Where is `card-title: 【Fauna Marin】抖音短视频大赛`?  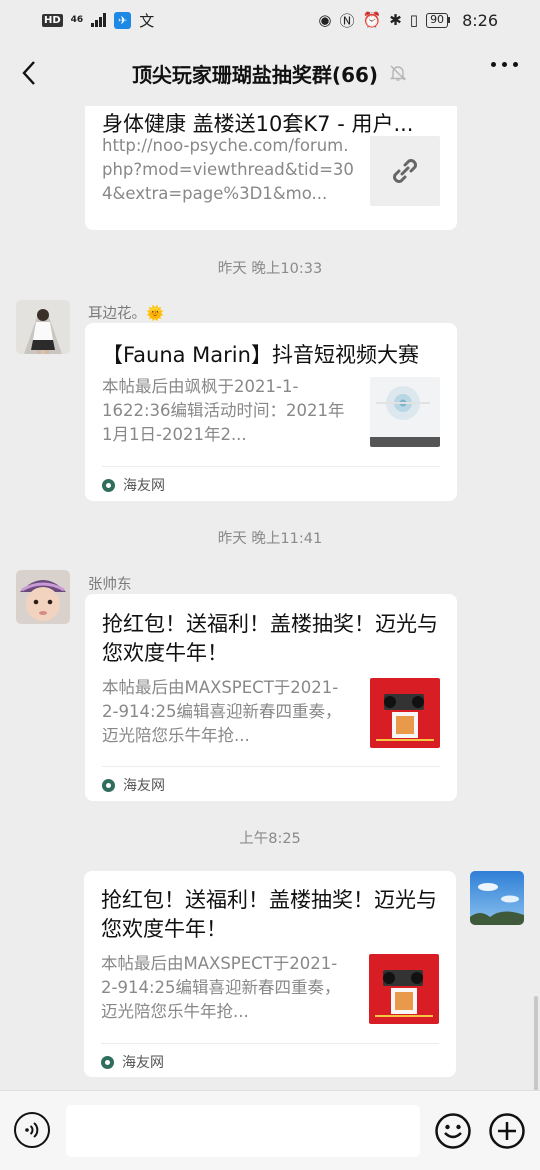 card-title: 【Fauna Marin】抖音短视频大赛 is located at coordinates (260, 355).